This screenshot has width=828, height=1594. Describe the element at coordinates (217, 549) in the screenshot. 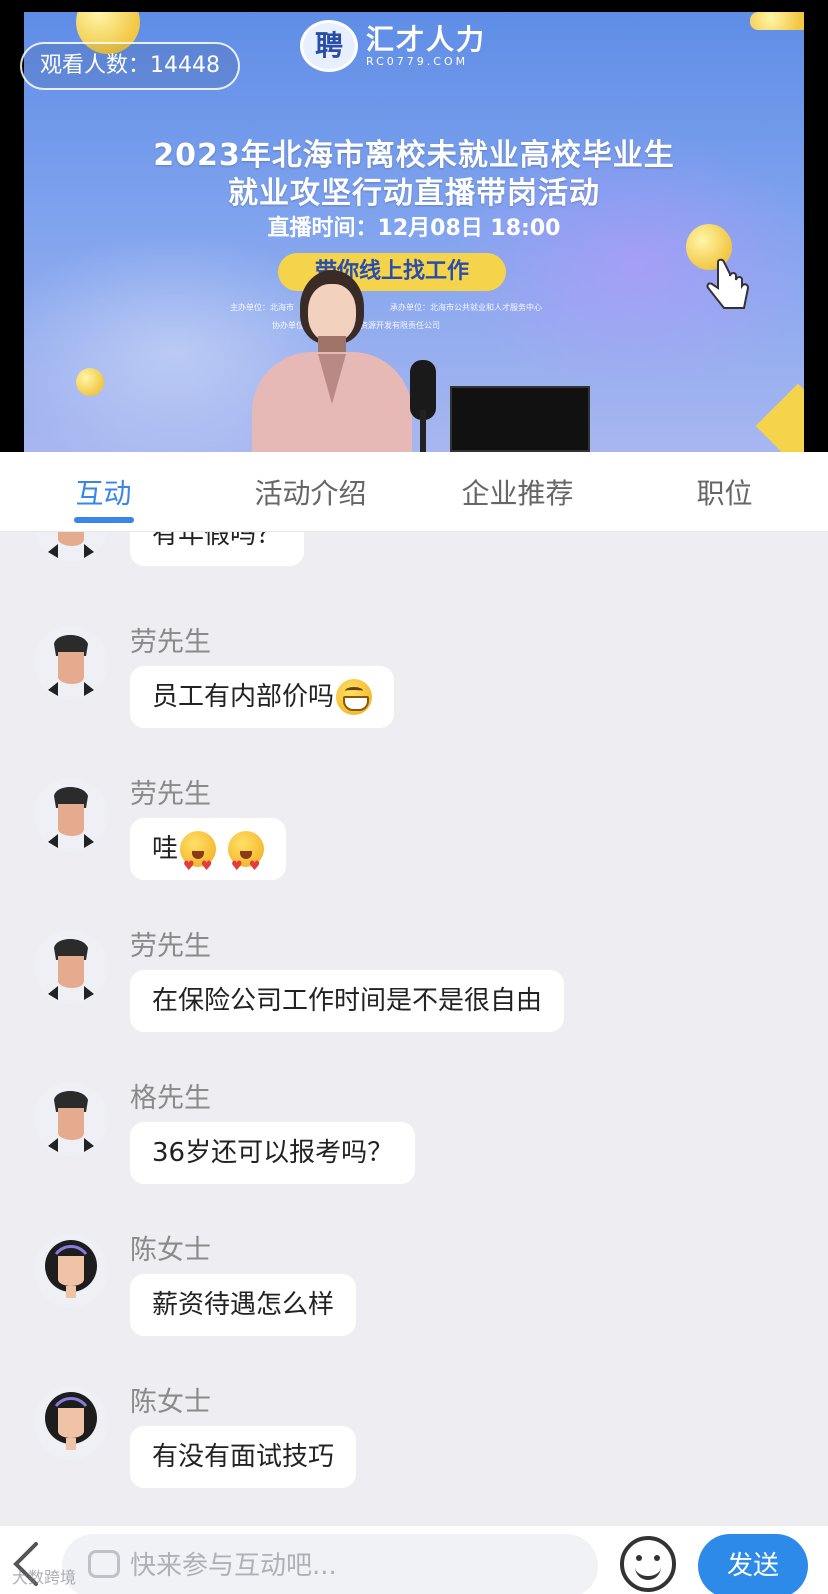

I see `chat-bubble: 有年假吗？` at that location.